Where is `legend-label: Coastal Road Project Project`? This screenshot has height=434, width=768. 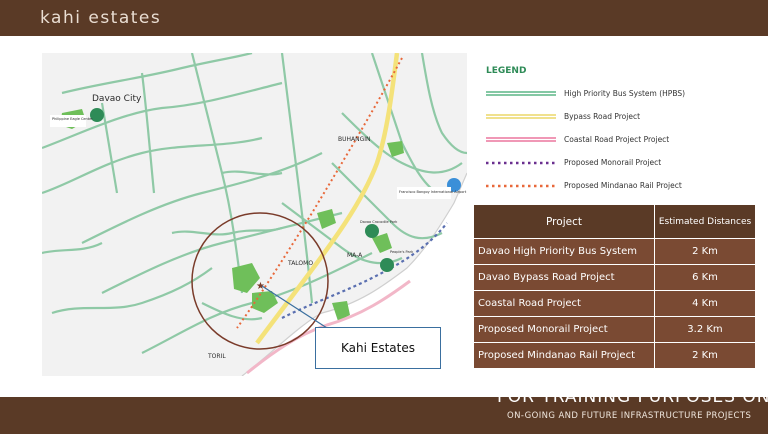
legend-label: Coastal Road Project Project is located at coordinates (617, 139).